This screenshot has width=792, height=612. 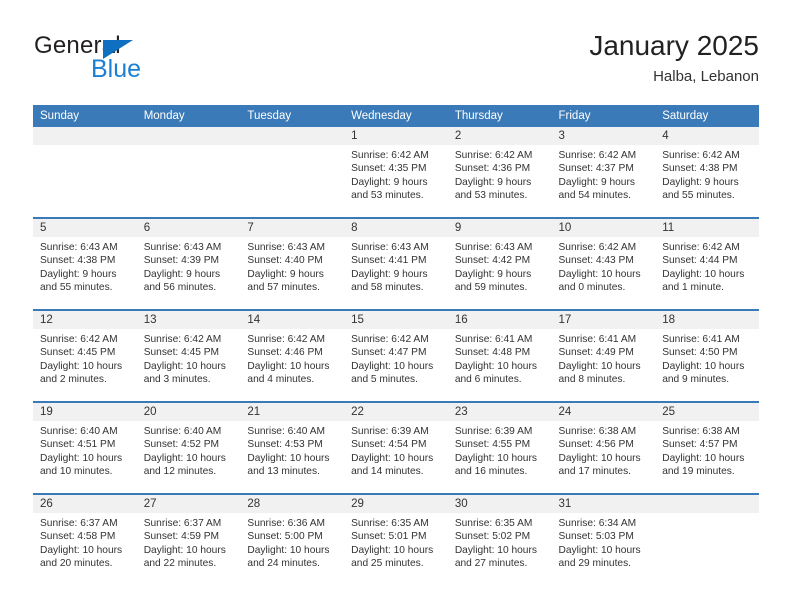 I want to click on general-blue-logo: General Blue, so click(x=143, y=59).